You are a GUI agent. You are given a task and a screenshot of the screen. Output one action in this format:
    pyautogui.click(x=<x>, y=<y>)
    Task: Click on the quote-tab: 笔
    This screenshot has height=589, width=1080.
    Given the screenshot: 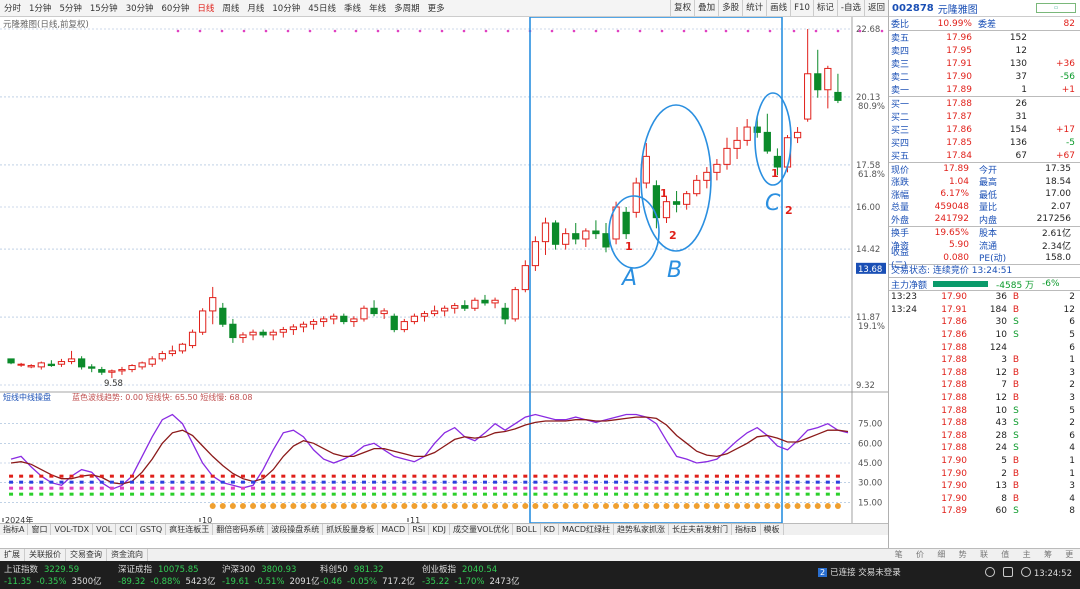 What is the action you would take?
    pyautogui.click(x=898, y=555)
    